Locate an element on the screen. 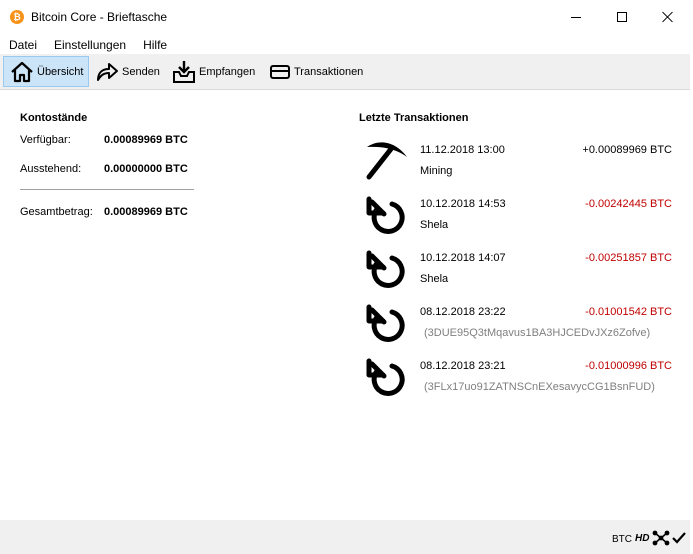  balance-divider is located at coordinates (107, 189).